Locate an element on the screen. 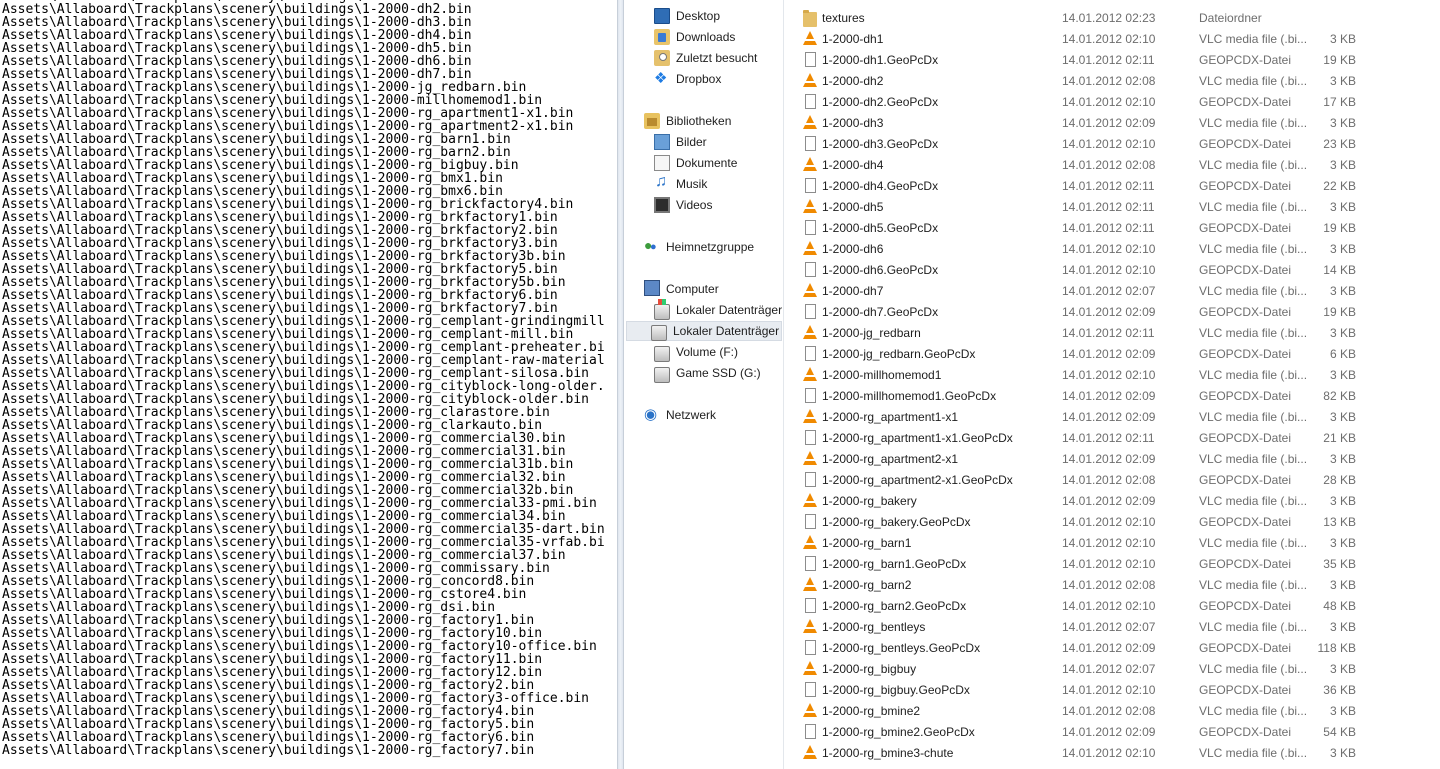 The image size is (1440, 769). network-icon is located at coordinates (652, 414).